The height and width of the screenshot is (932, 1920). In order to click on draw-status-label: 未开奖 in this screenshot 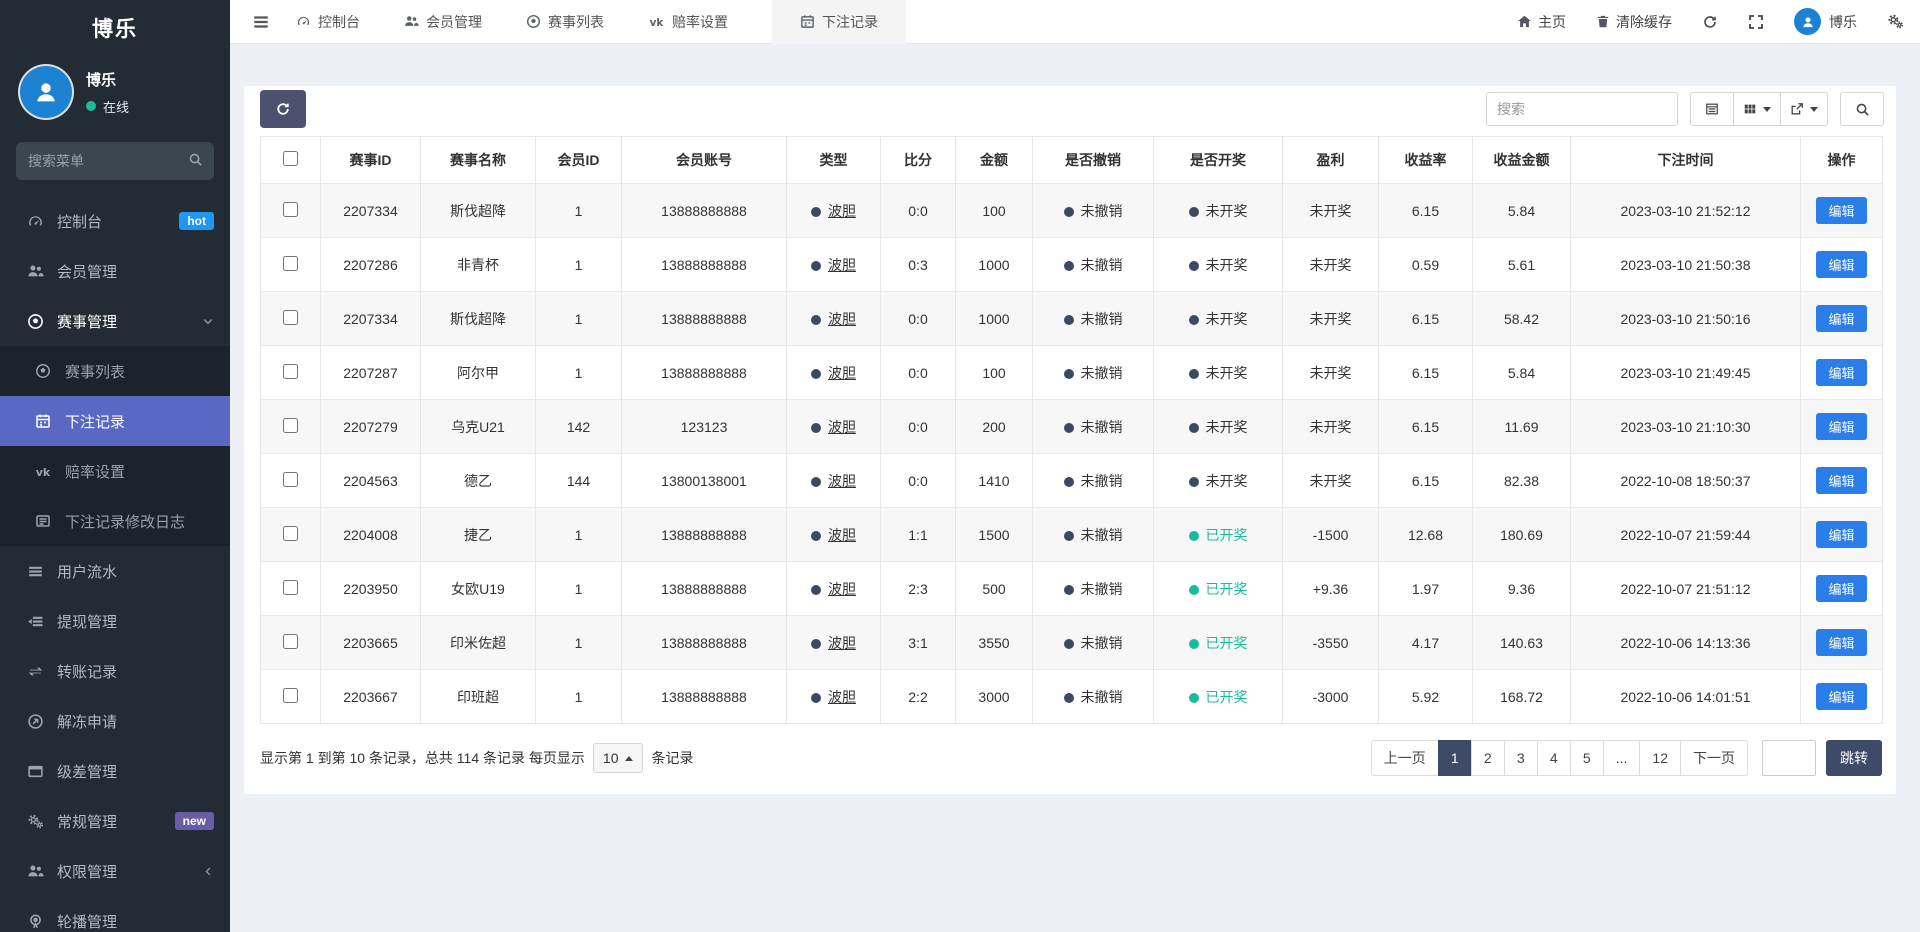, I will do `click(1226, 264)`.